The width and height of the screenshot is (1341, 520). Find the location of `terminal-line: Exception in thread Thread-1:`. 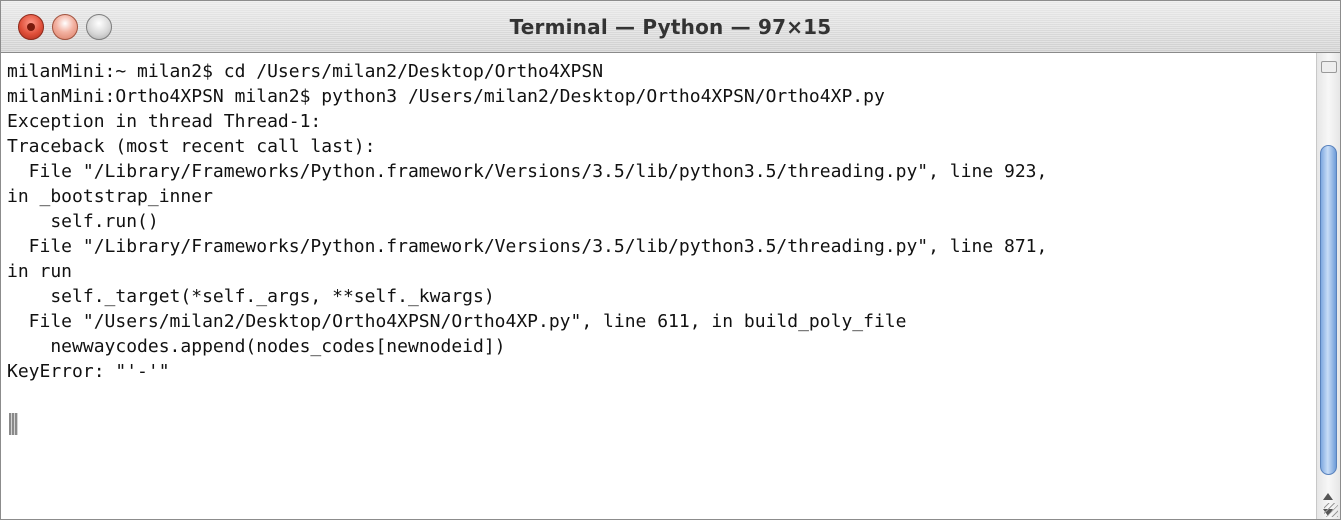

terminal-line: Exception in thread Thread-1: is located at coordinates (164, 121).